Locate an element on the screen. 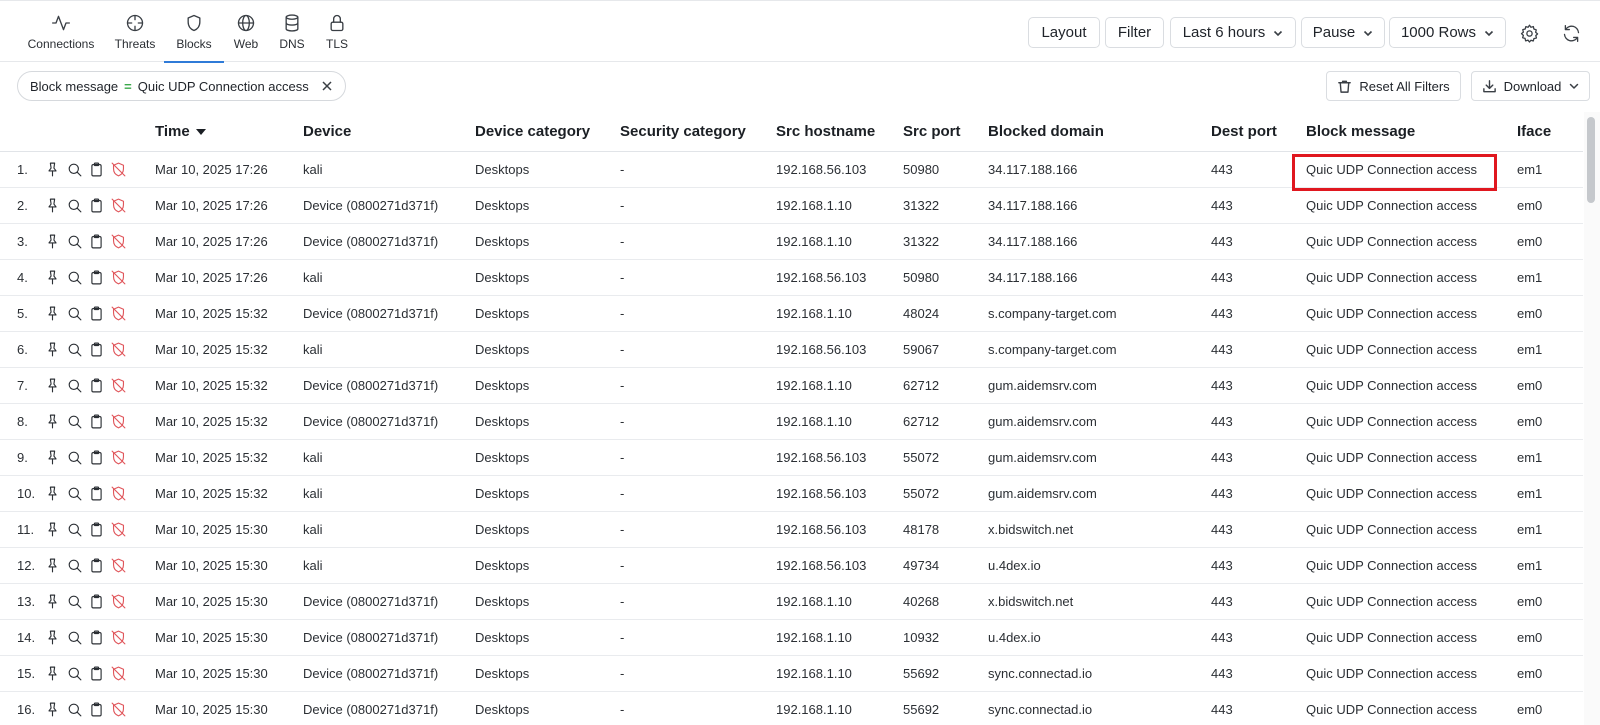 The image size is (1600, 725). column-header-blocked-domain: Blocked domain is located at coordinates (1046, 131).